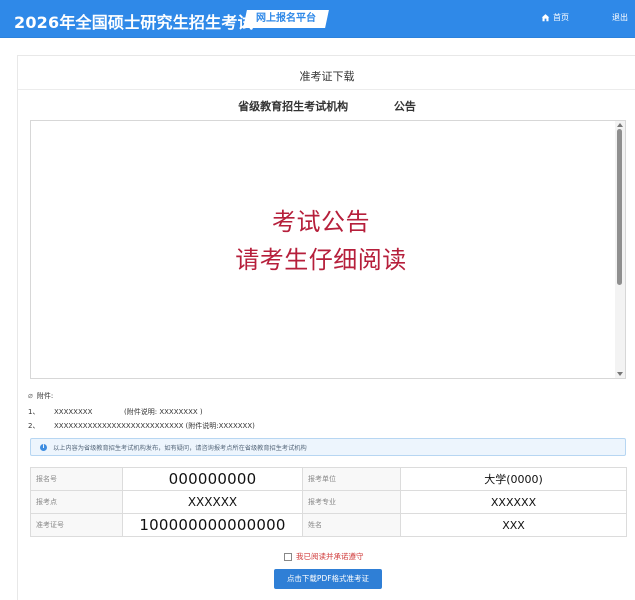 This screenshot has height=600, width=635. I want to click on announcement-message: 考试公告 请考生仔细阅读, so click(321, 241).